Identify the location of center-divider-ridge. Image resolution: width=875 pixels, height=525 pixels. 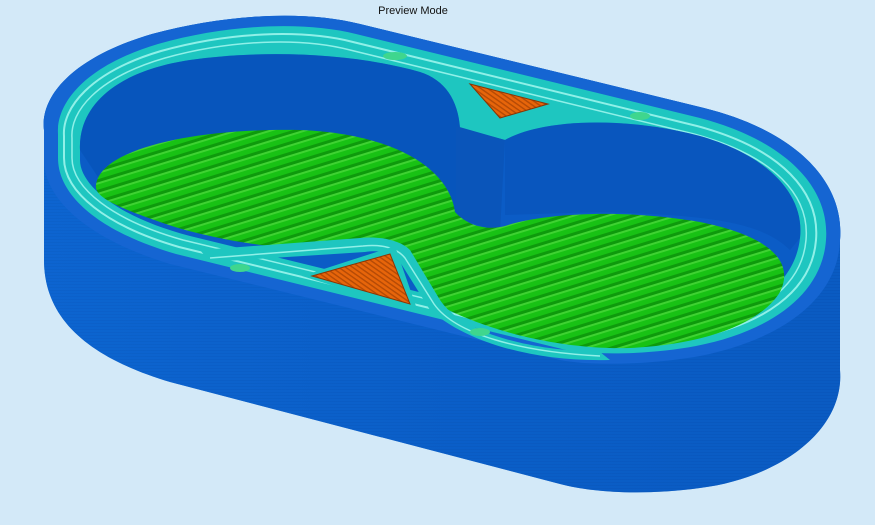
(480, 179).